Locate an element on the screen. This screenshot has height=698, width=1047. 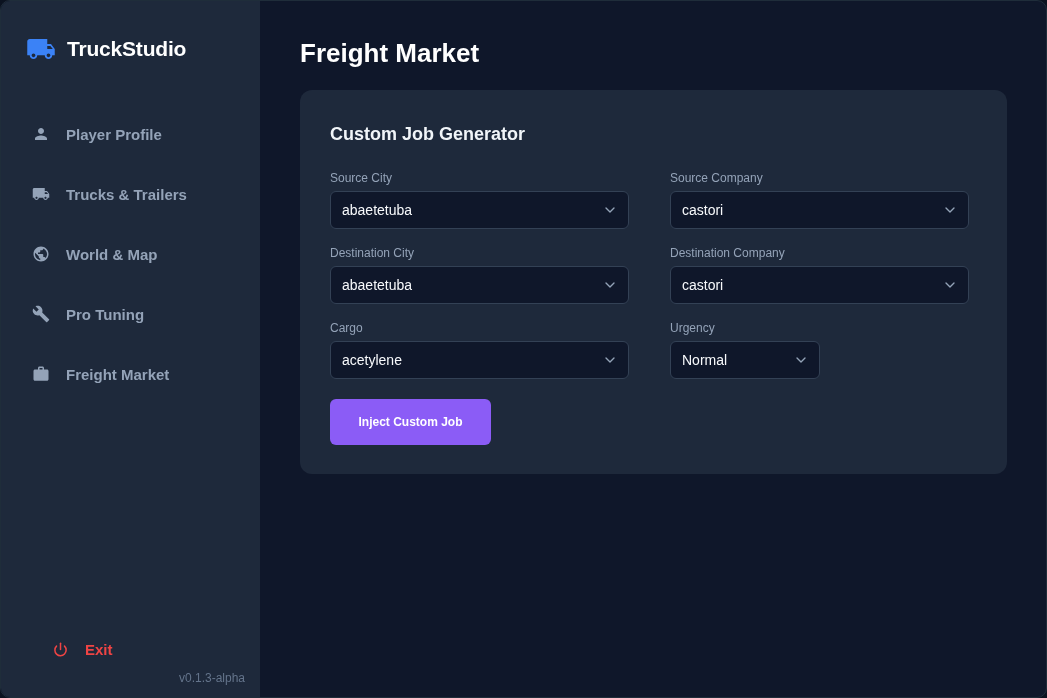
sidebar-item: Trucks & Trailers is located at coordinates (109, 194).